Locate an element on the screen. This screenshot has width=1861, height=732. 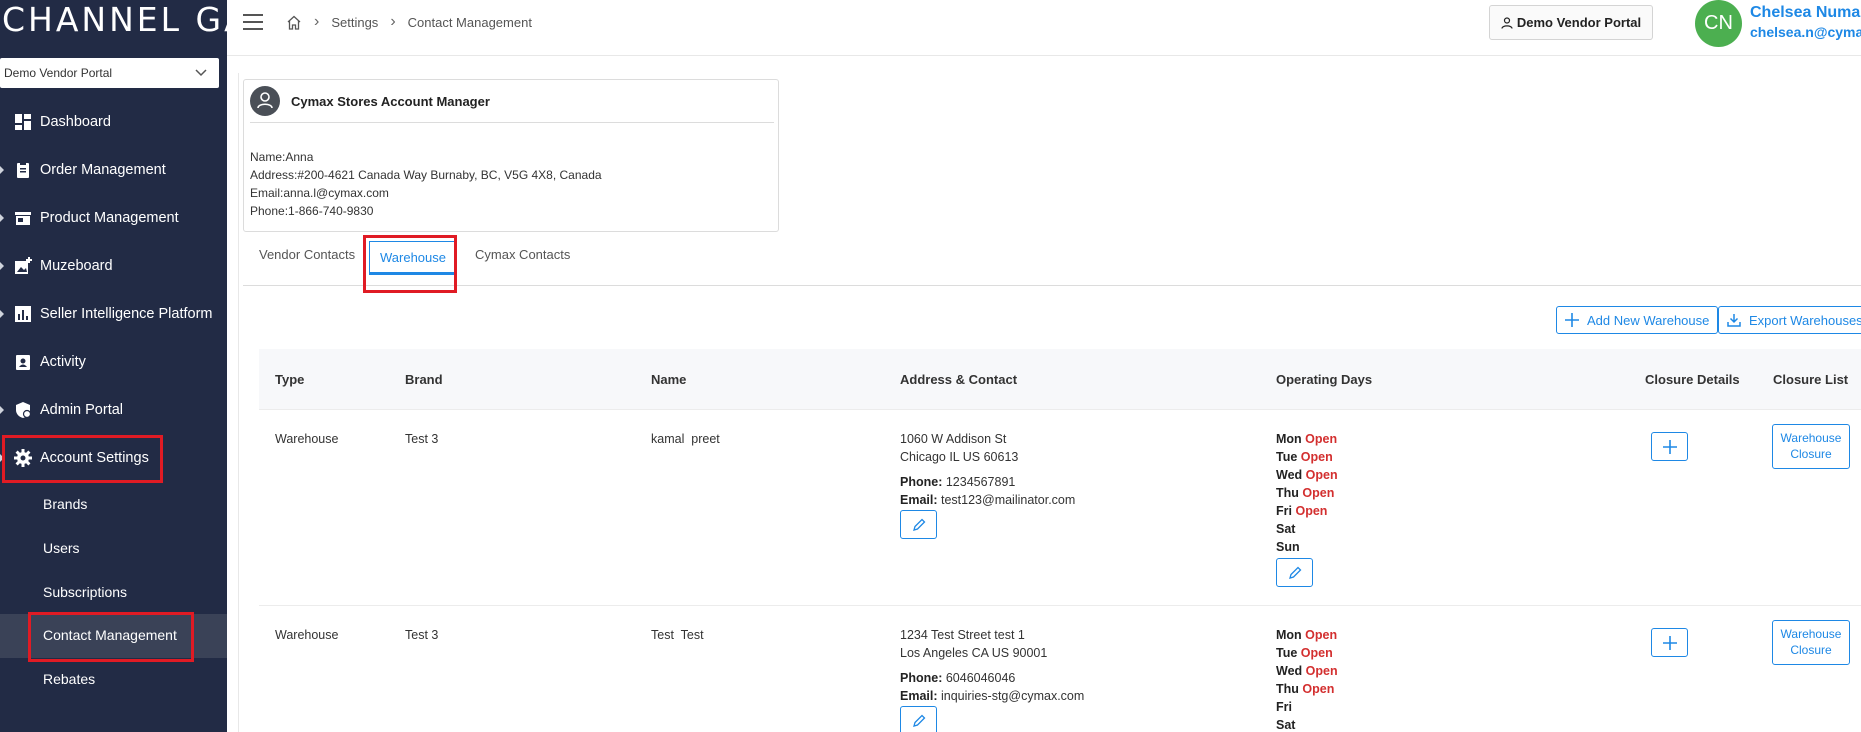
email-value: inquiries-stg@cymax.com is located at coordinates (1013, 696).